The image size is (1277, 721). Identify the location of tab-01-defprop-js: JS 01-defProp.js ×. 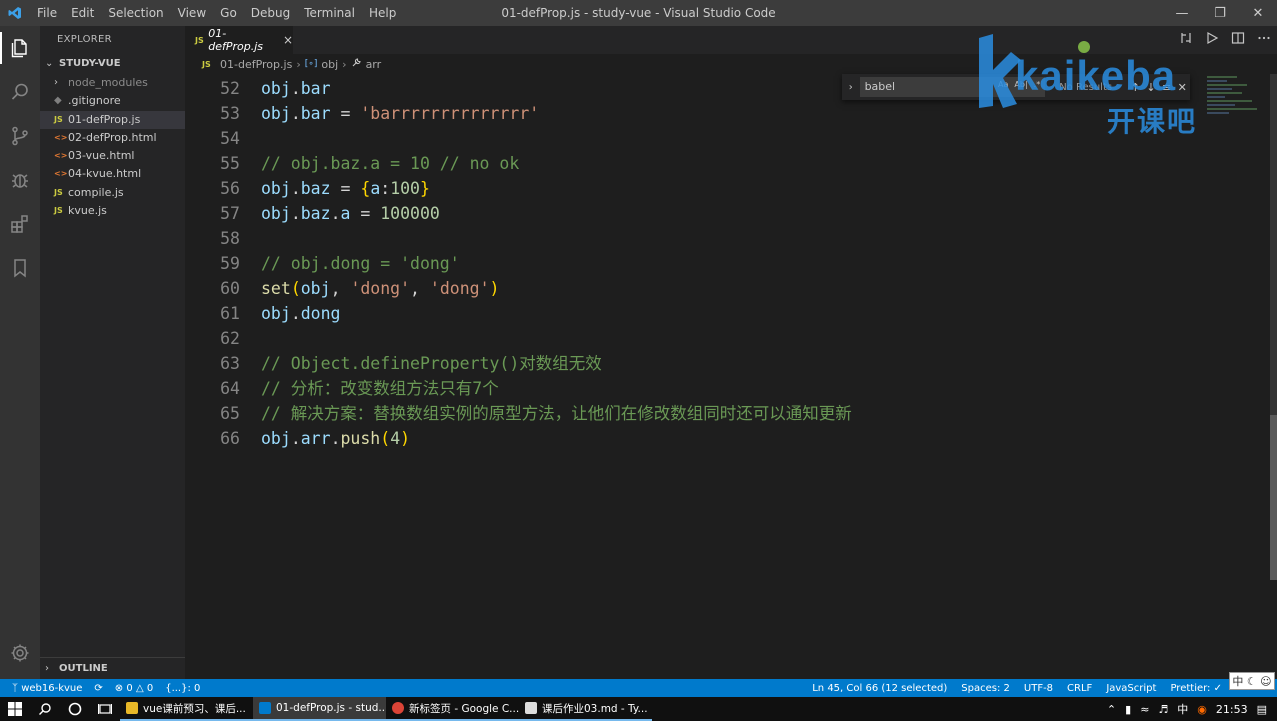
(239, 40).